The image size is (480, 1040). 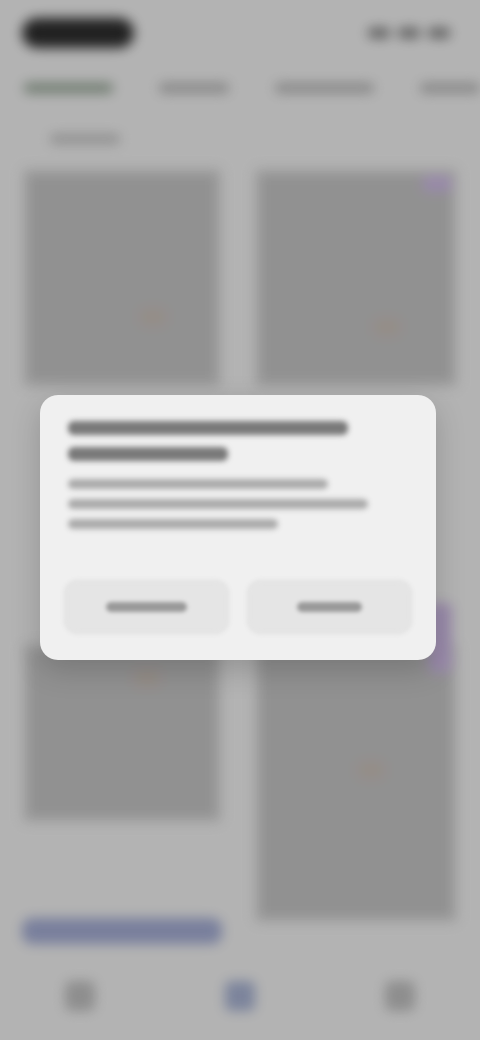 What do you see at coordinates (238, 478) in the screenshot?
I see `dialog-body` at bounding box center [238, 478].